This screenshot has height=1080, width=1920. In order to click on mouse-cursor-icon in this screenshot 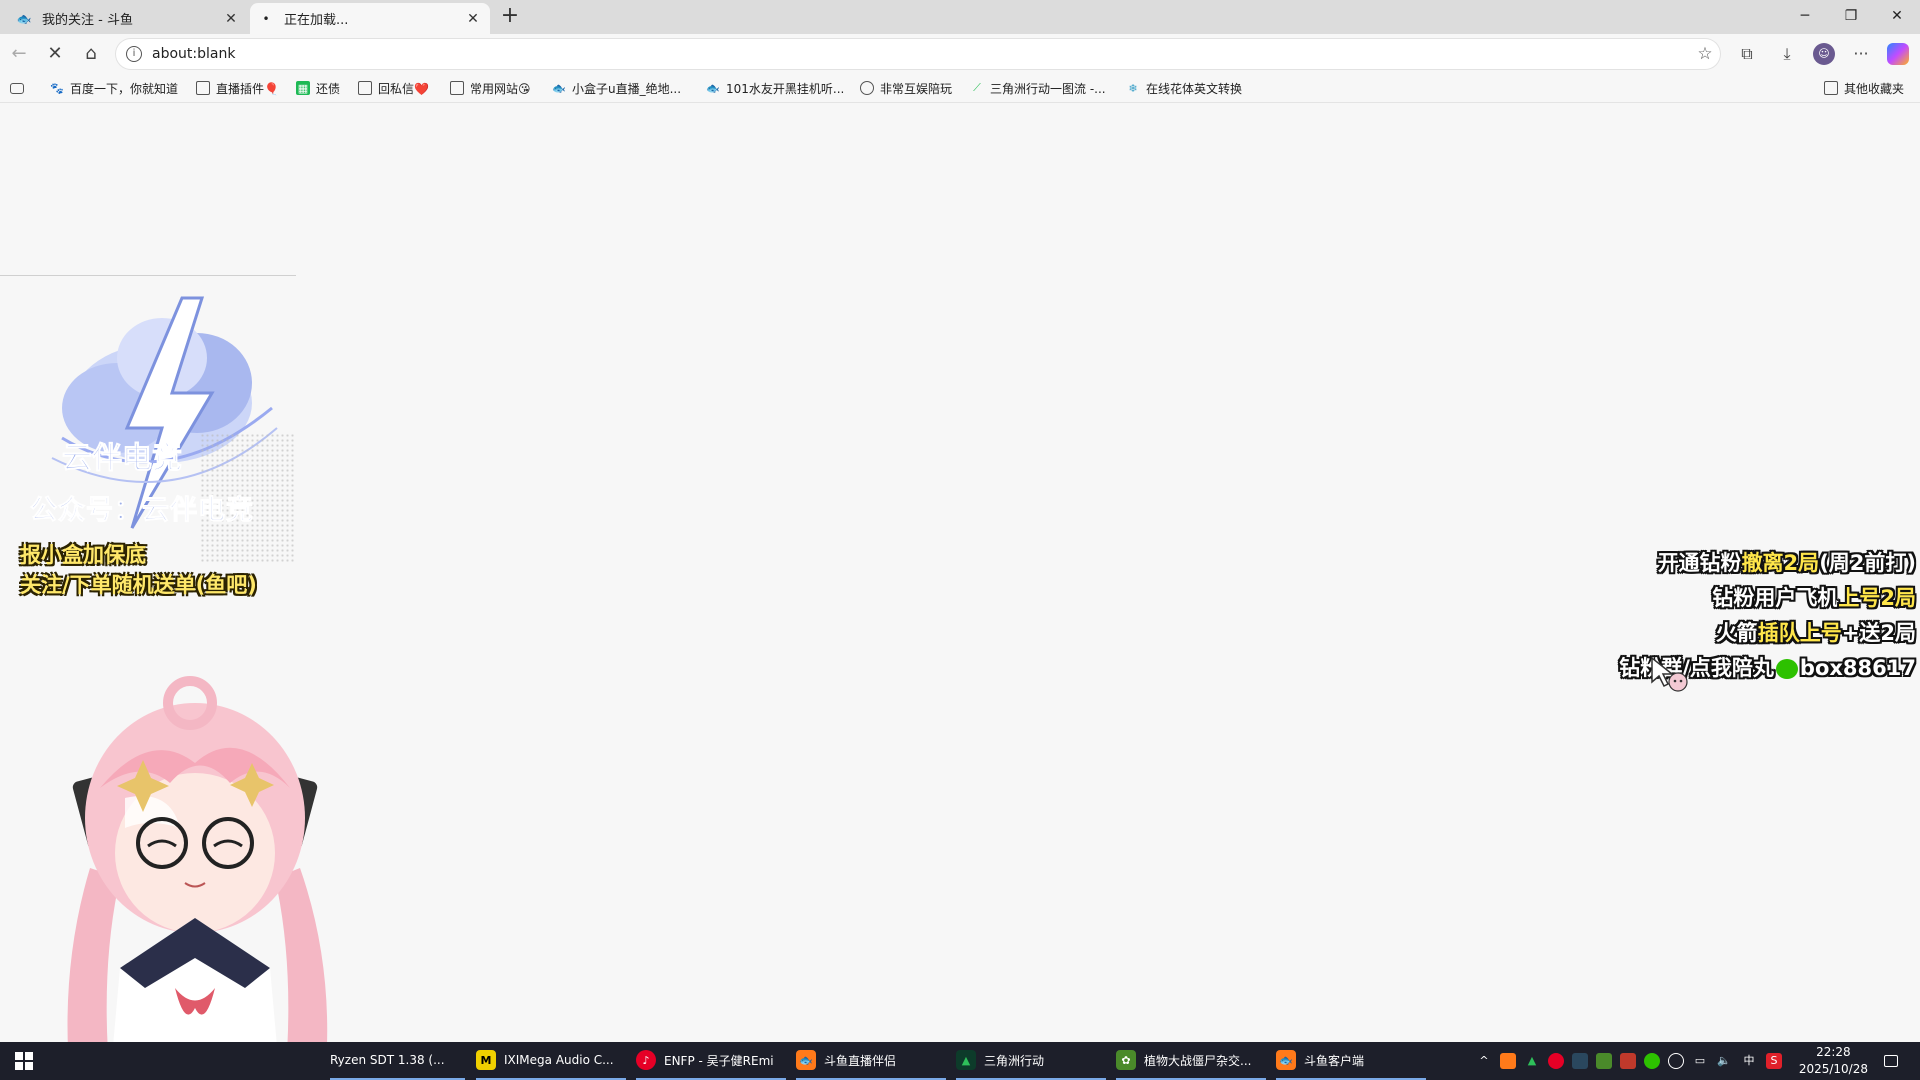, I will do `click(1669, 674)`.